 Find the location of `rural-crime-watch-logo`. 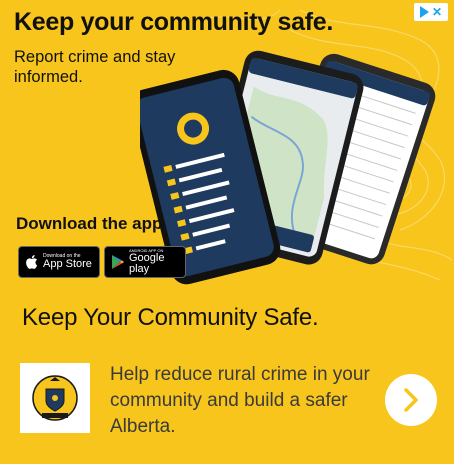

rural-crime-watch-logo is located at coordinates (55, 398).